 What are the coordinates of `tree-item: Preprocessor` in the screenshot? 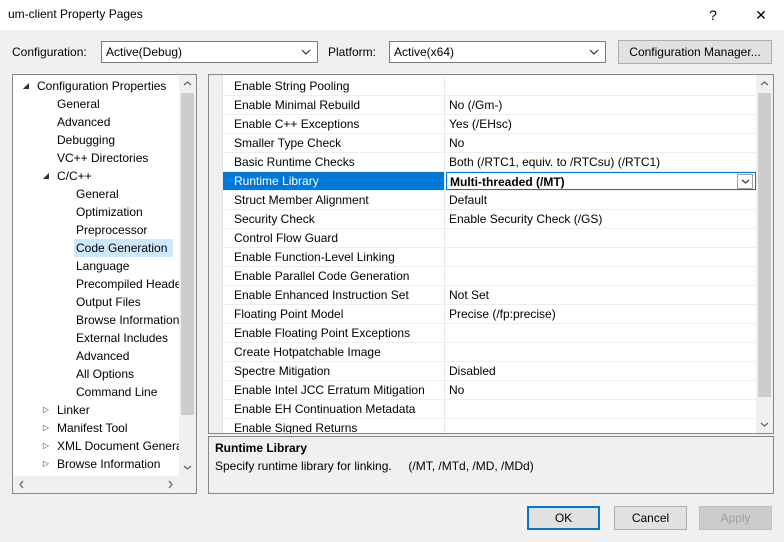 It's located at (113, 230).